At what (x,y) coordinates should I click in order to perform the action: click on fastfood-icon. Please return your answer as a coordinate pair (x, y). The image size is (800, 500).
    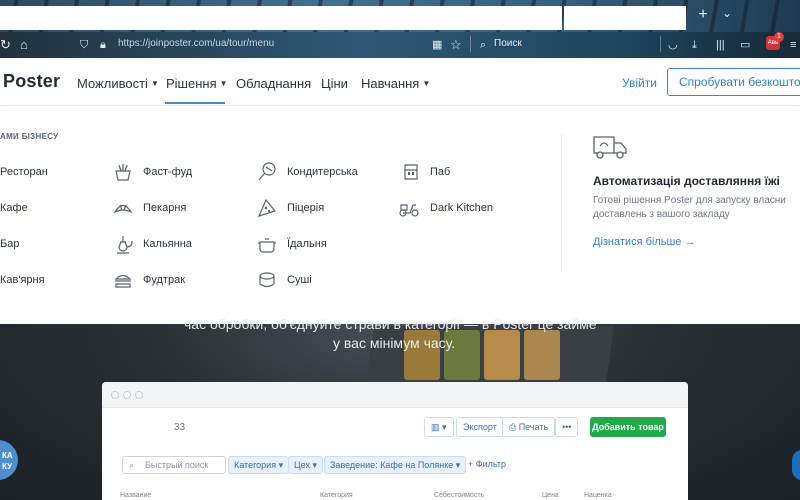
    Looking at the image, I should click on (123, 172).